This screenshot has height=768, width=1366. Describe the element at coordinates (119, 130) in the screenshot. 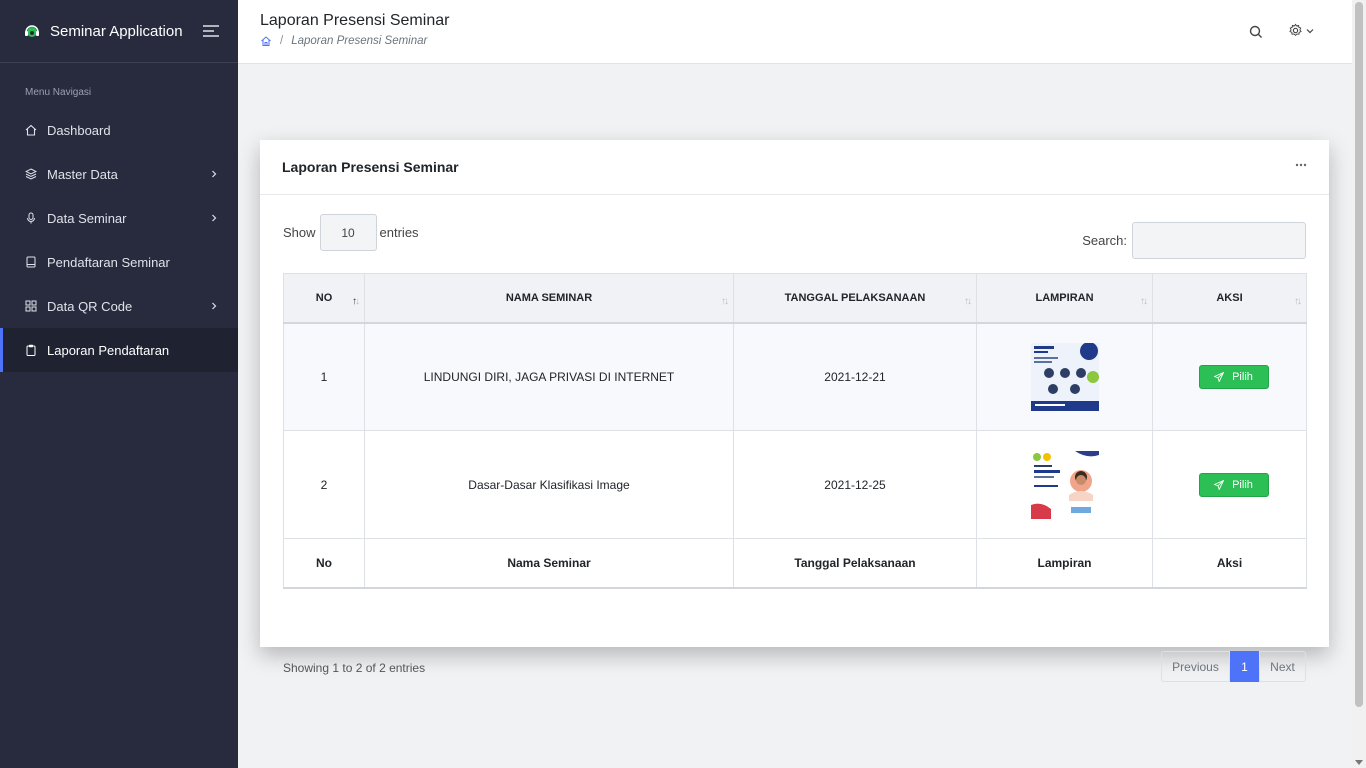

I see `sidebar-item-dashboard: Dashboard` at that location.